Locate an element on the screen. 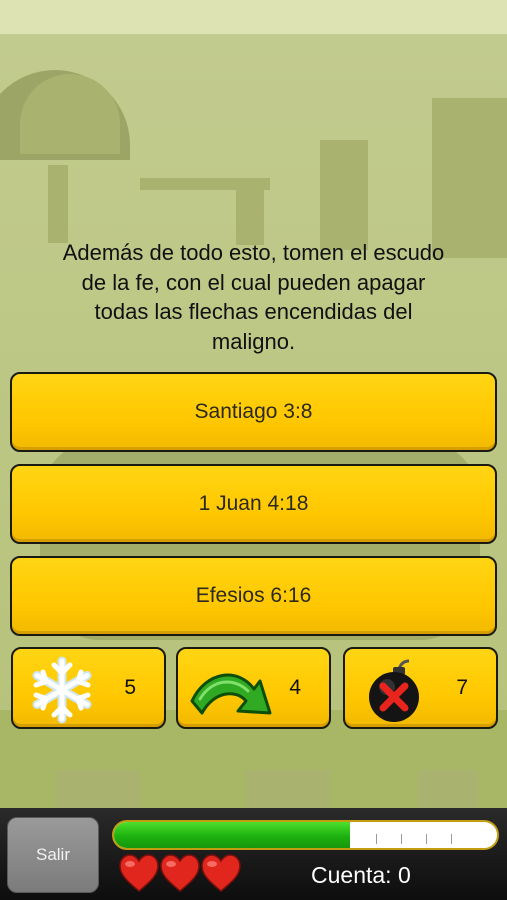 The width and height of the screenshot is (507, 900). background-sky is located at coordinates (253, 17).